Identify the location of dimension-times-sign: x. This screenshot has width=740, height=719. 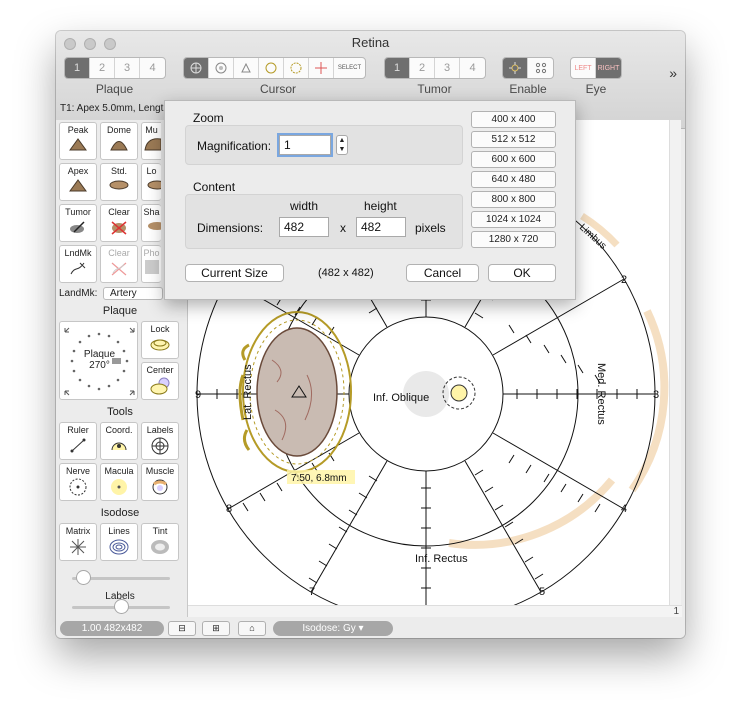
(343, 228).